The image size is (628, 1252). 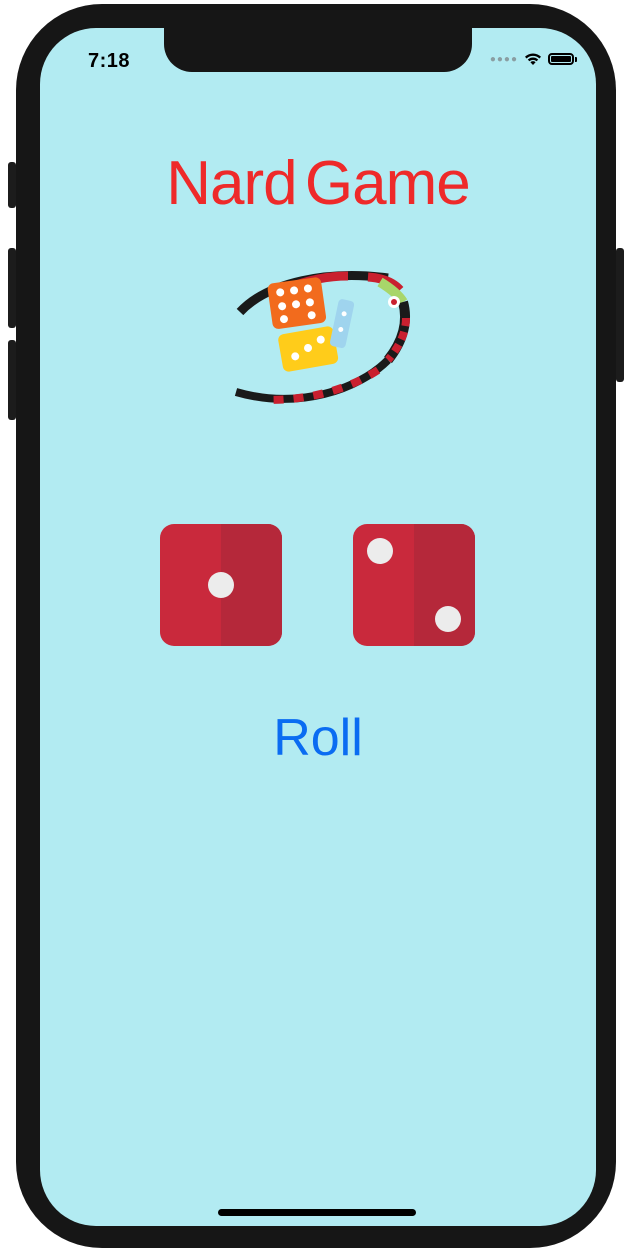 I want to click on notch, so click(x=318, y=50).